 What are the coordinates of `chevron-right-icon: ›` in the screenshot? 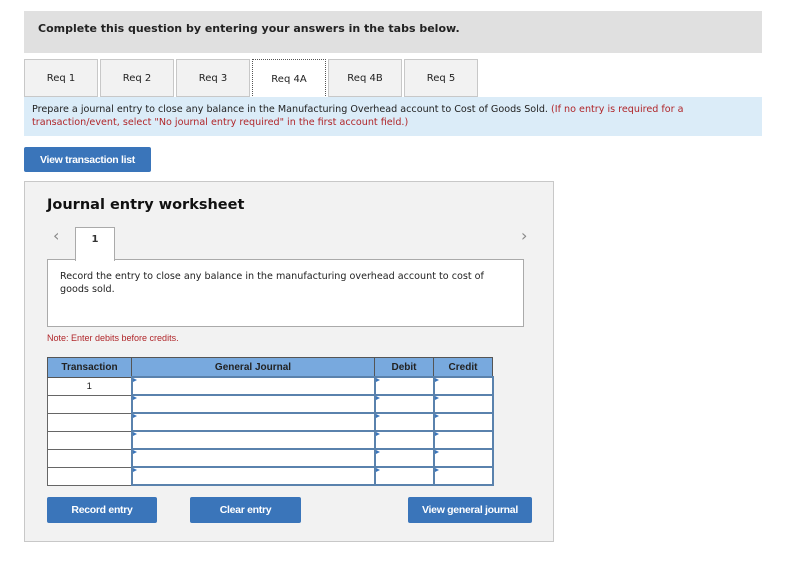 It's located at (524, 235).